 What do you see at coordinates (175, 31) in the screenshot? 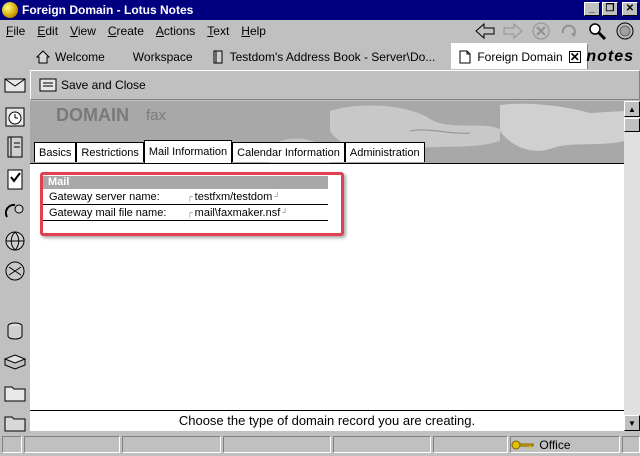
I see `menu-actions: Actions` at bounding box center [175, 31].